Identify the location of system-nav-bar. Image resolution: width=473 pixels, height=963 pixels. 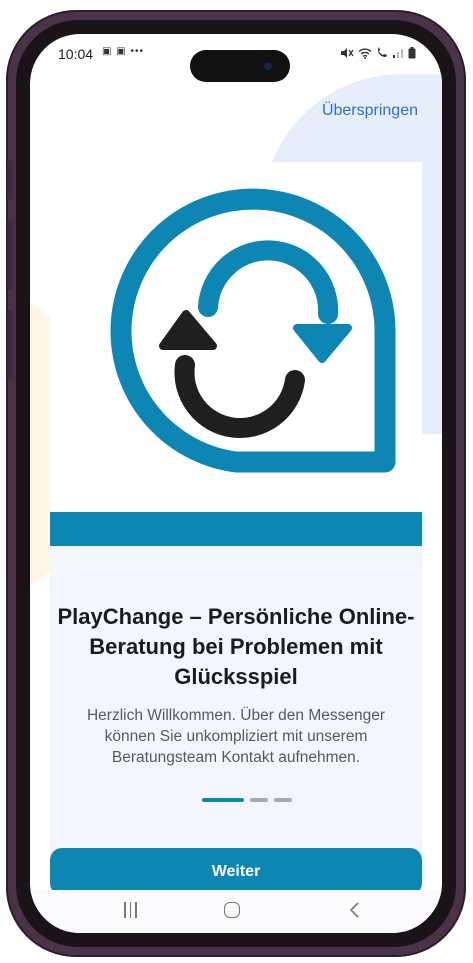
(236, 911).